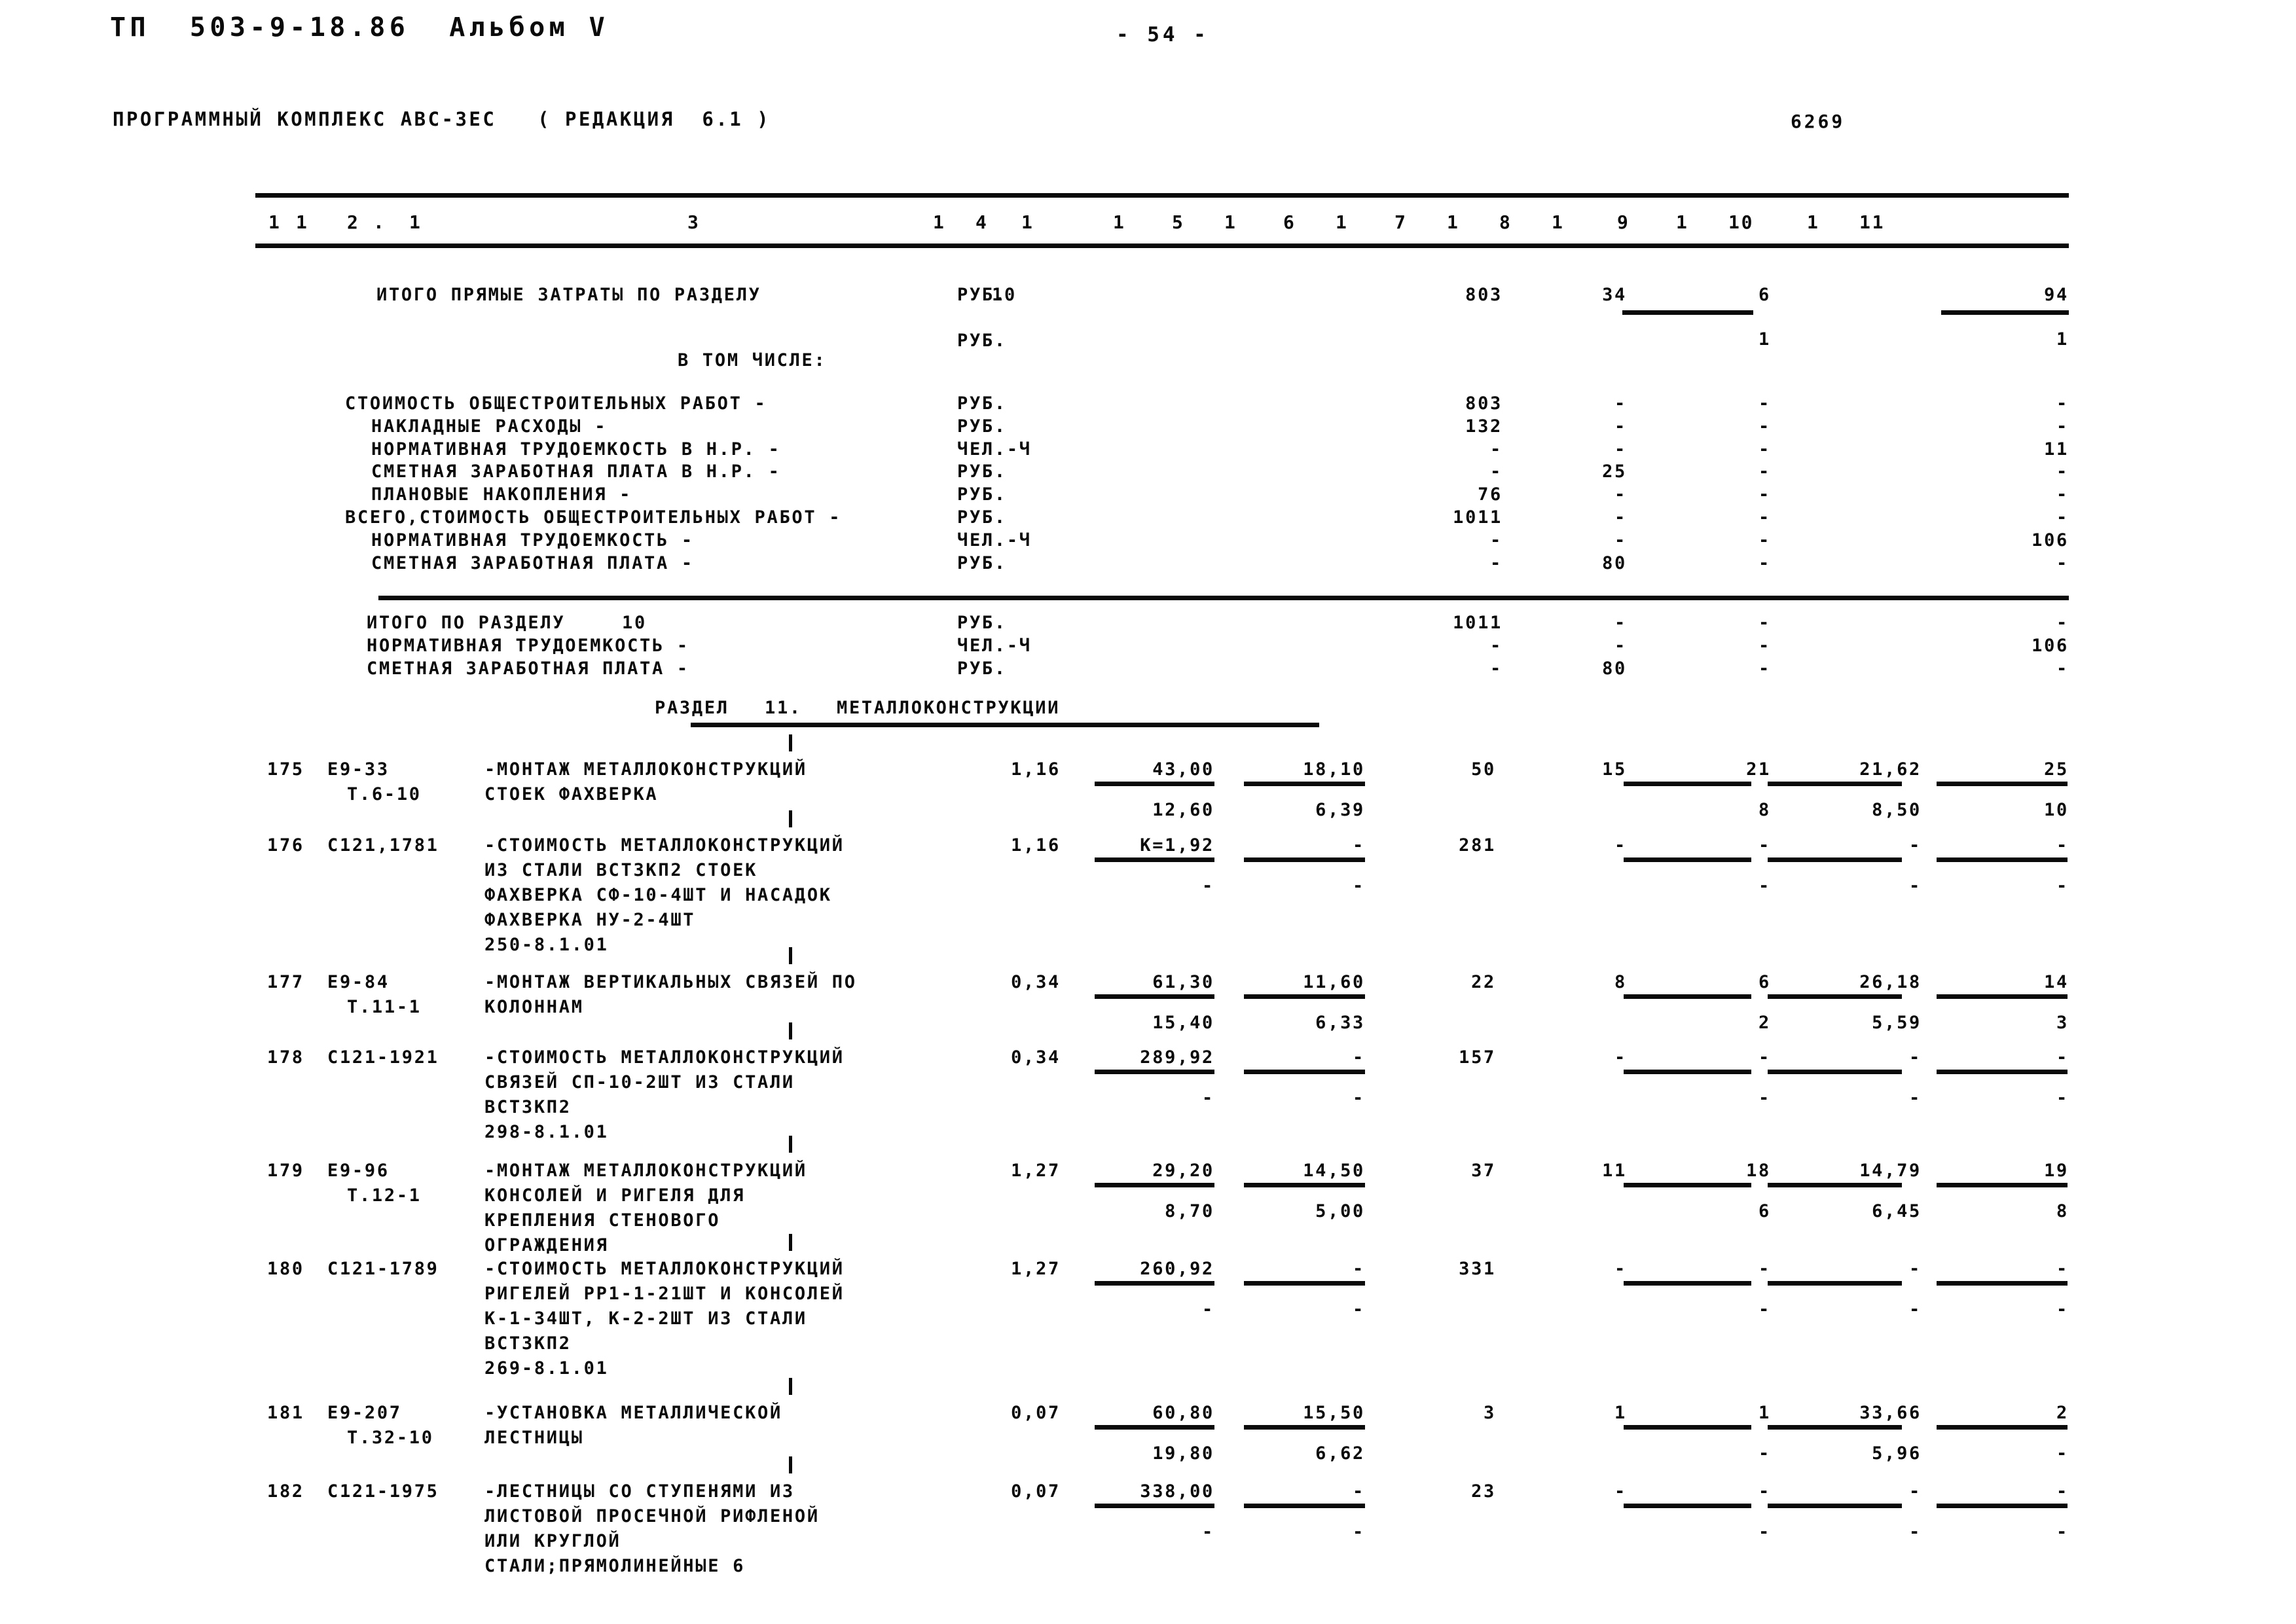 The width and height of the screenshot is (2296, 1624). What do you see at coordinates (571, 794) in the screenshot?
I see `item-desc-0-1: СТОЕК ФАХВЕРКА` at bounding box center [571, 794].